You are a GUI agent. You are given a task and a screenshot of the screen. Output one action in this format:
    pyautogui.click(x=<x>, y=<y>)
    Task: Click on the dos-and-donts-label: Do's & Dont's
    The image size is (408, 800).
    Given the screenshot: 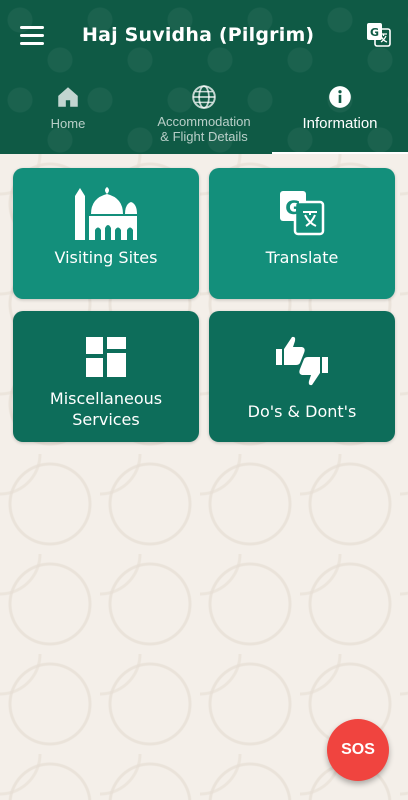 What is the action you would take?
    pyautogui.click(x=302, y=411)
    